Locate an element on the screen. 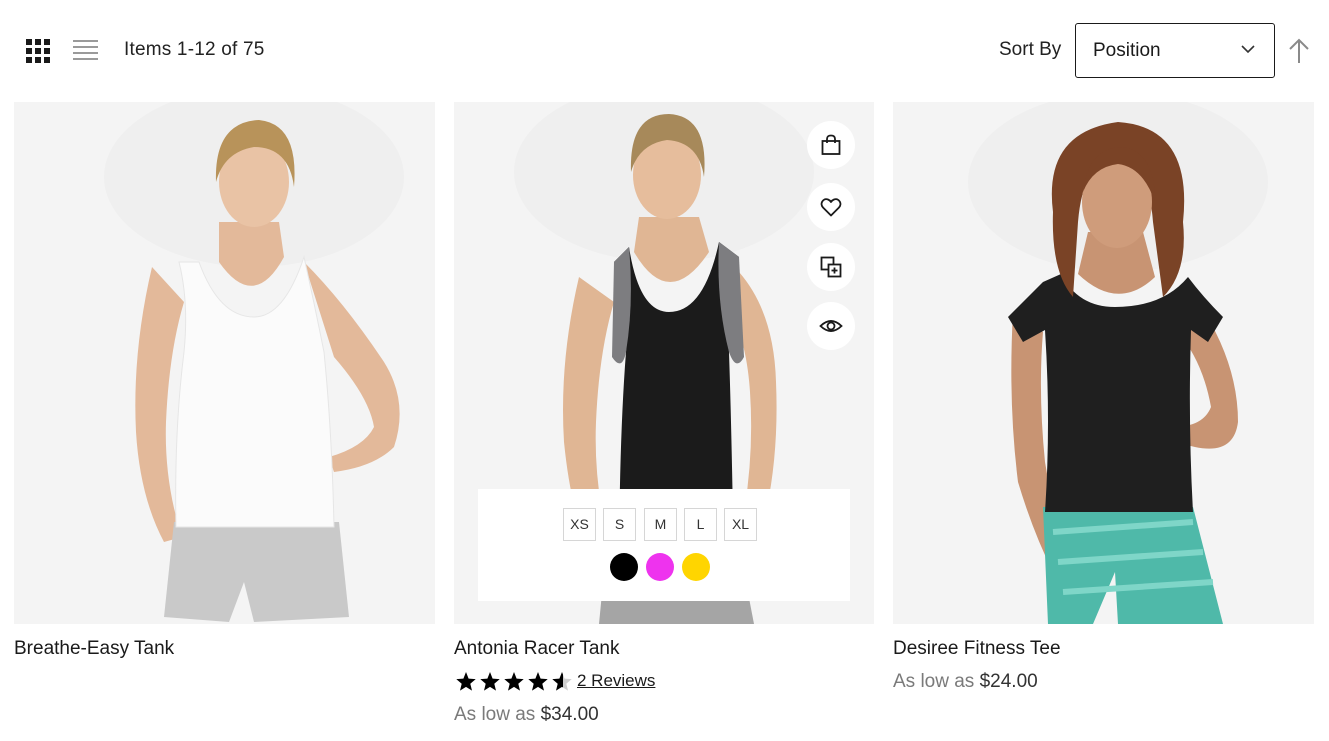  add-to-compare-button is located at coordinates (831, 267).